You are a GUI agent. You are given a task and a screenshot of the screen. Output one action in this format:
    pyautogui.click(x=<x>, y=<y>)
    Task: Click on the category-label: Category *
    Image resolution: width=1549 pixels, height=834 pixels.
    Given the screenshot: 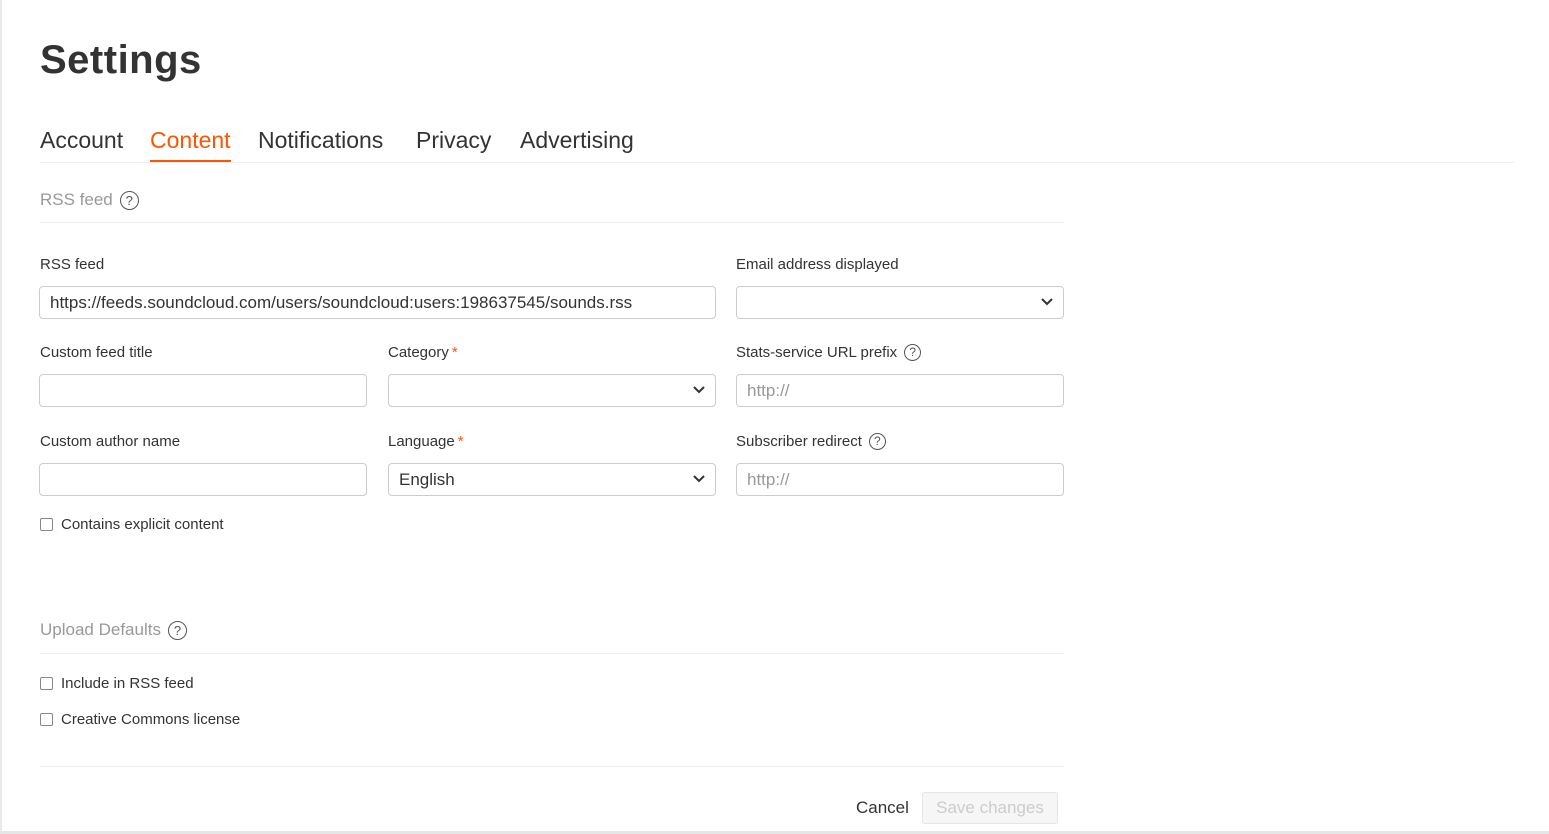 What is the action you would take?
    pyautogui.click(x=423, y=352)
    